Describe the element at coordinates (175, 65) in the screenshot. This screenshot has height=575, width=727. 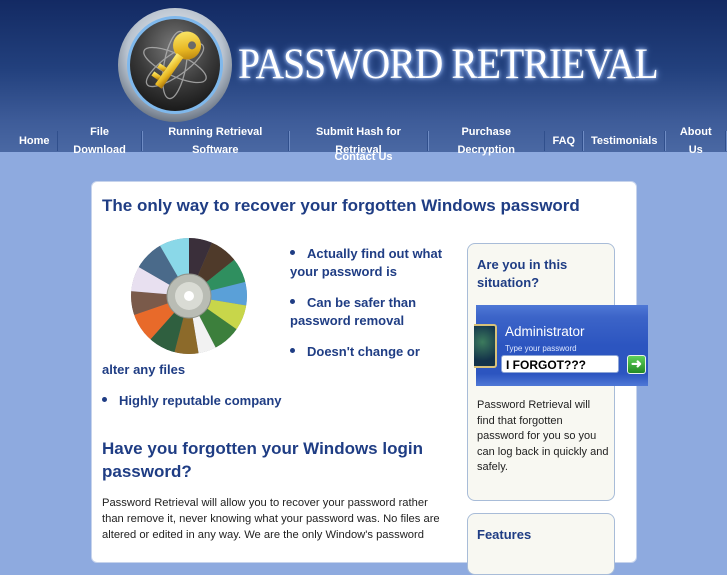
I see `key-atom-emblem-icon` at that location.